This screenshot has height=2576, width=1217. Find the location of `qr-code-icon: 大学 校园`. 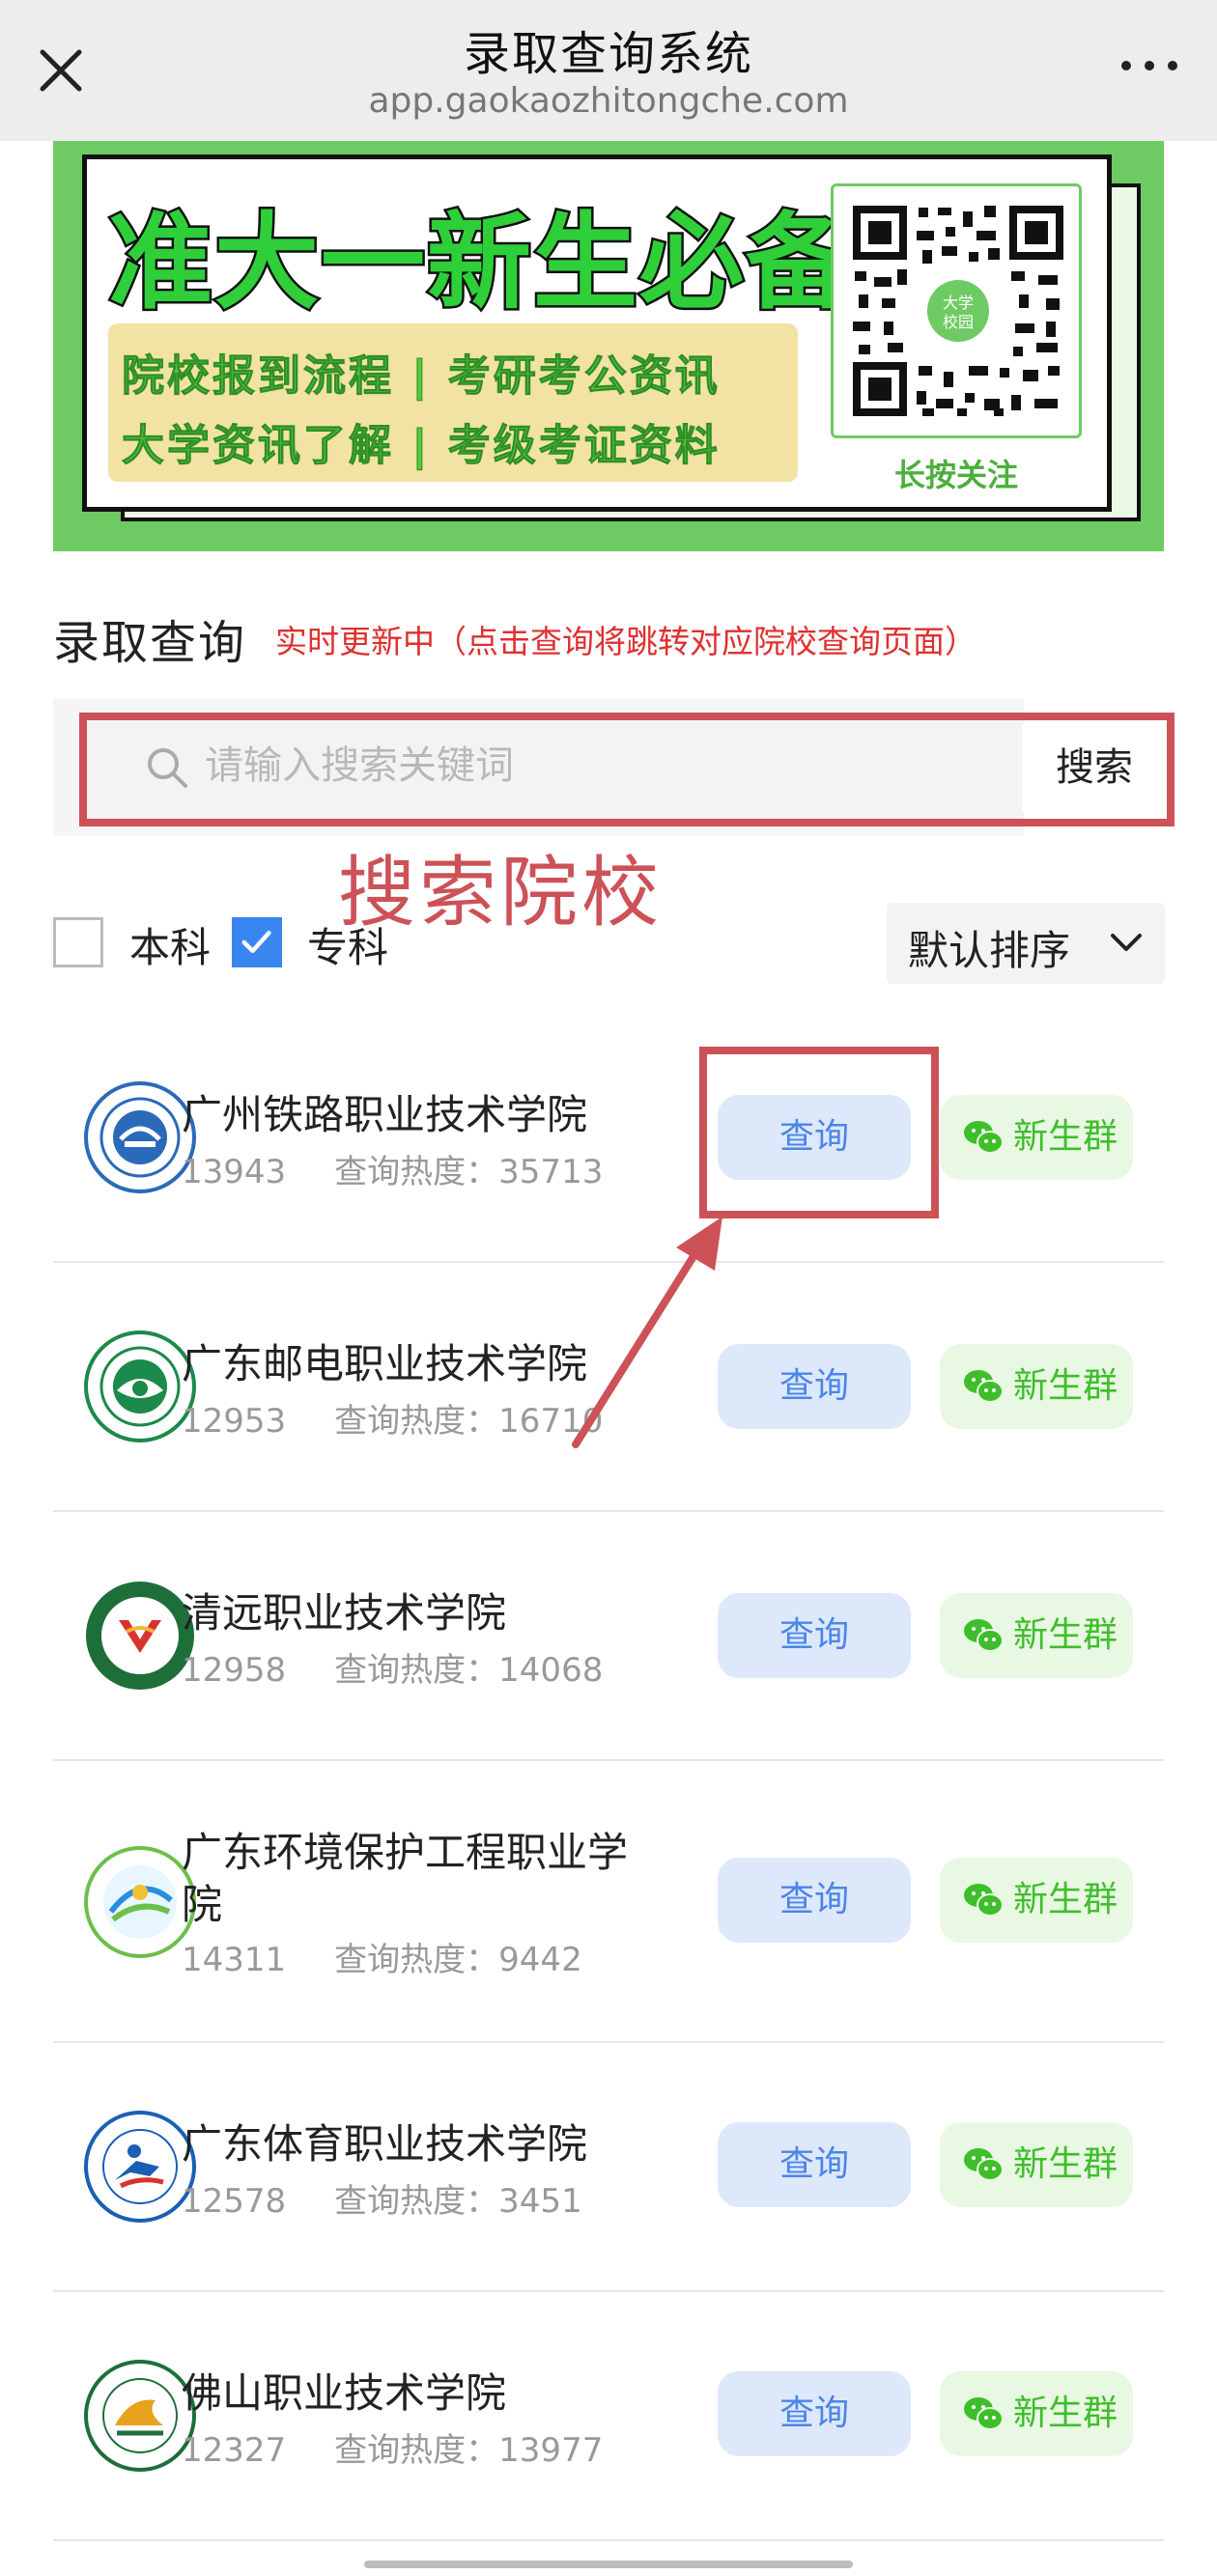

qr-code-icon: 大学 校园 is located at coordinates (958, 311).